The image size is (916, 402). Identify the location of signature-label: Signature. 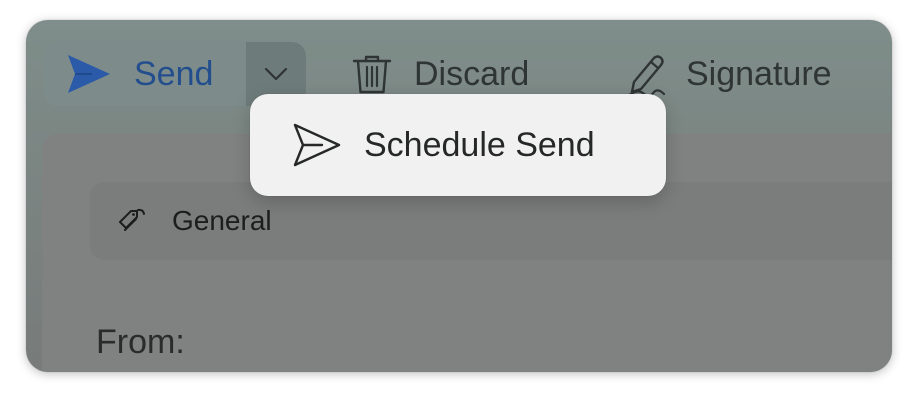
(759, 74).